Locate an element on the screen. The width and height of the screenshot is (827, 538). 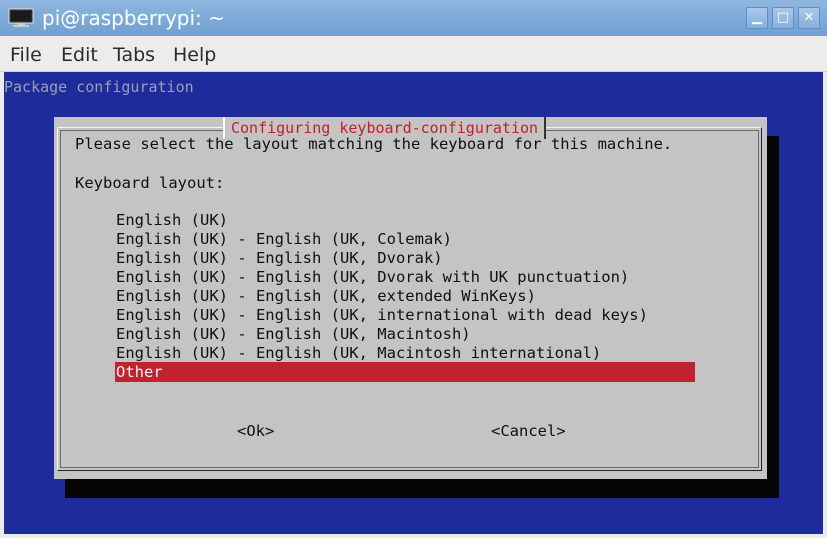
menu-help: Help is located at coordinates (194, 55).